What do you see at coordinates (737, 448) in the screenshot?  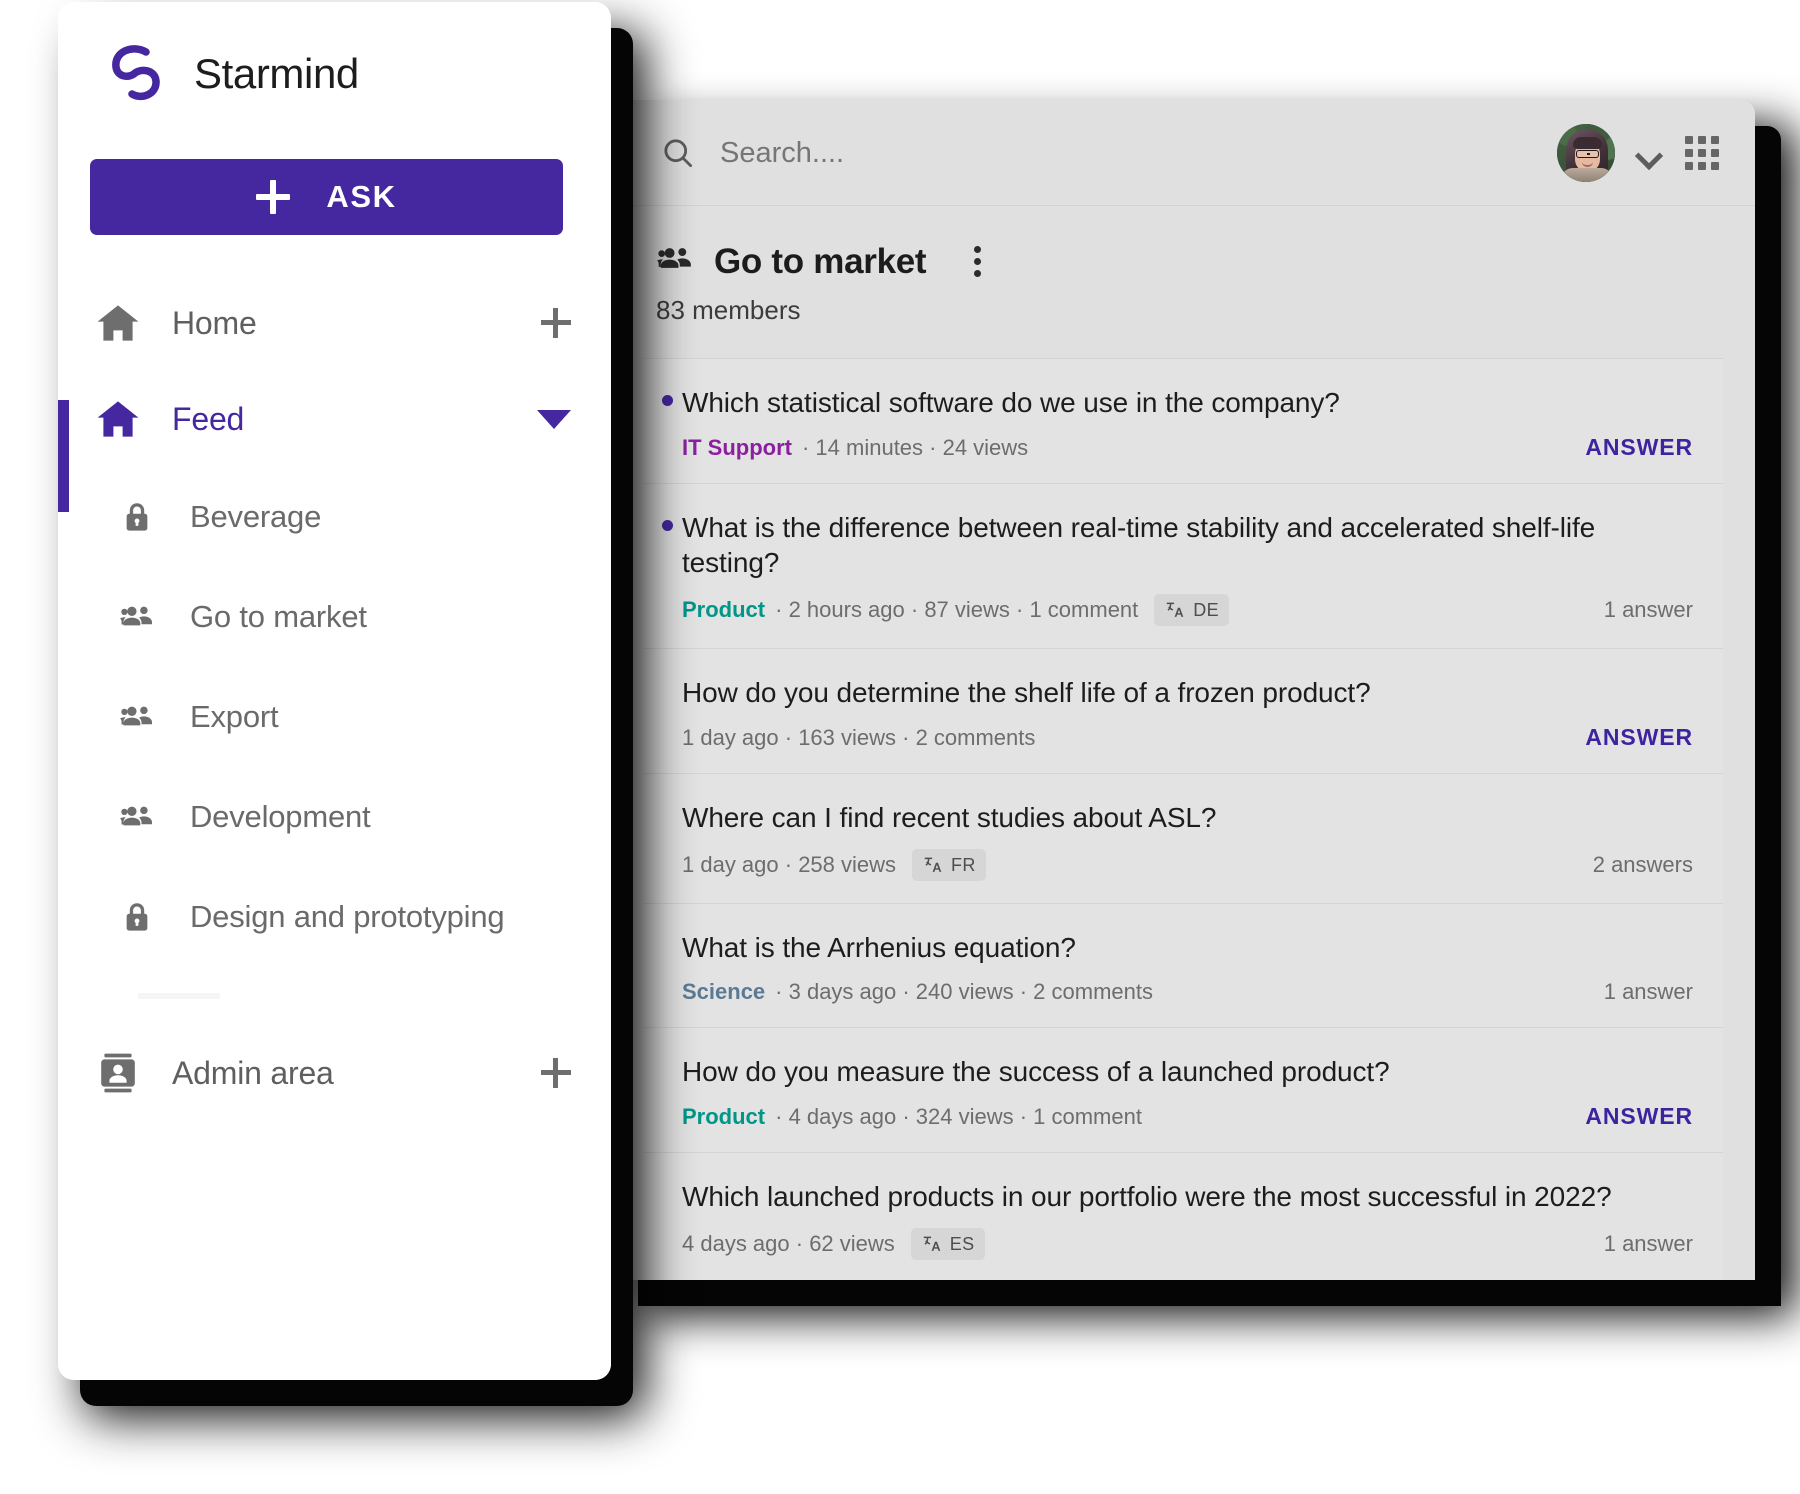 I see `topic-tag: IT Support` at bounding box center [737, 448].